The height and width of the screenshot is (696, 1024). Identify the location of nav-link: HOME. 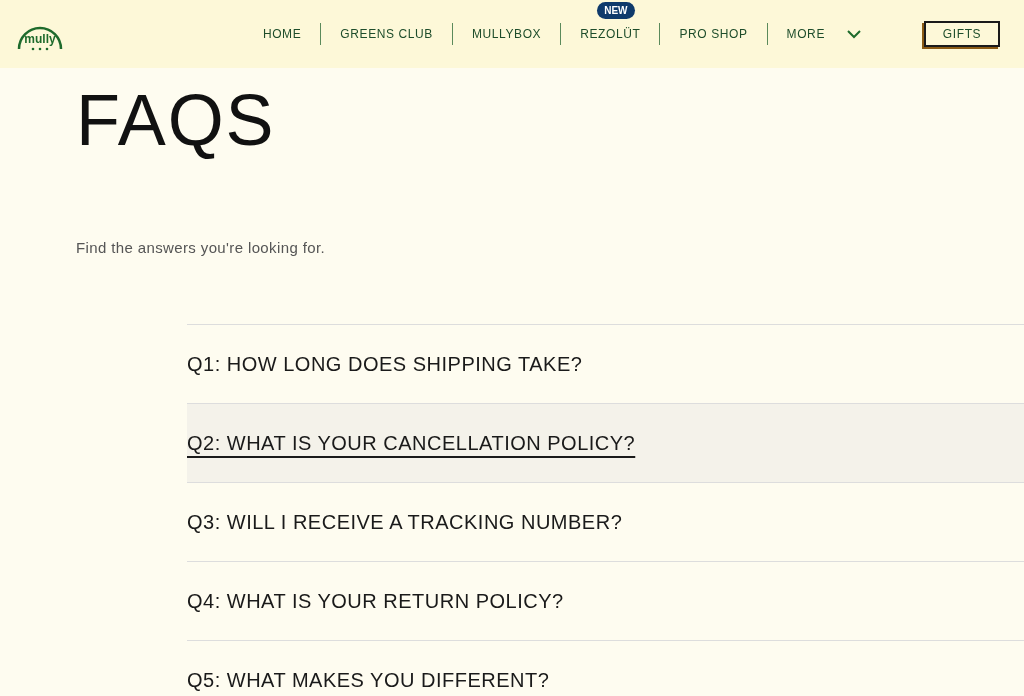
(282, 34).